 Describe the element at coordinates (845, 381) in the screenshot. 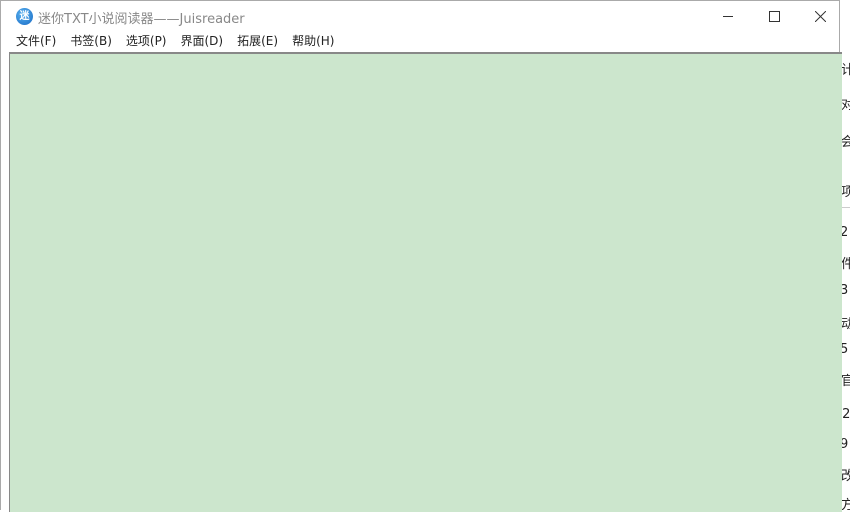

I see `bg-text: 官` at that location.